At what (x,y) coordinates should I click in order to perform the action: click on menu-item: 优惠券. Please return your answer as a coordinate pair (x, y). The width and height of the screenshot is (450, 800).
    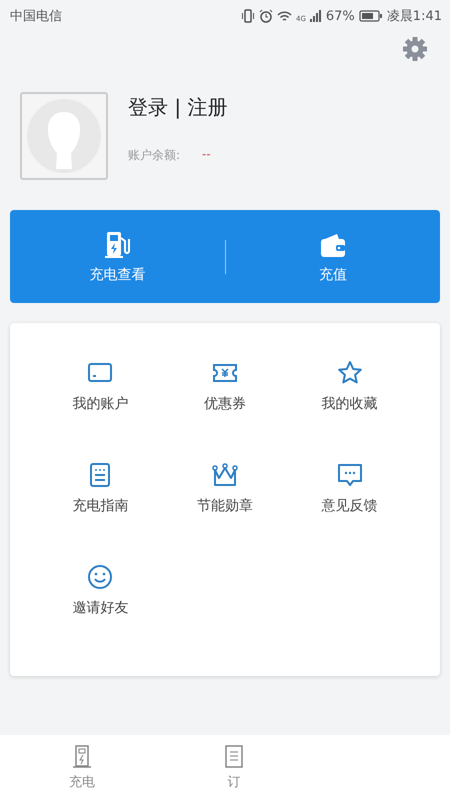
    Looking at the image, I should click on (225, 386).